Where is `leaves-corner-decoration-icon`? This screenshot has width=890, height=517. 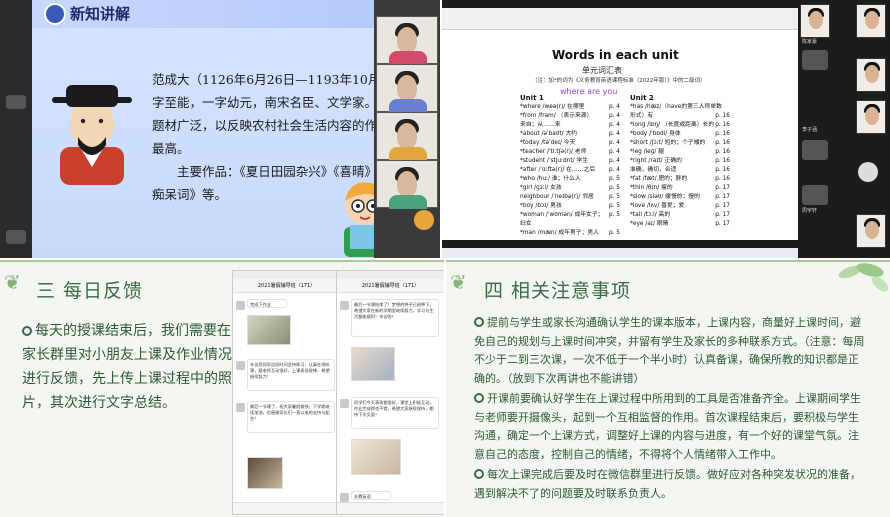
leaves-corner-decoration-icon is located at coordinates (863, 277).